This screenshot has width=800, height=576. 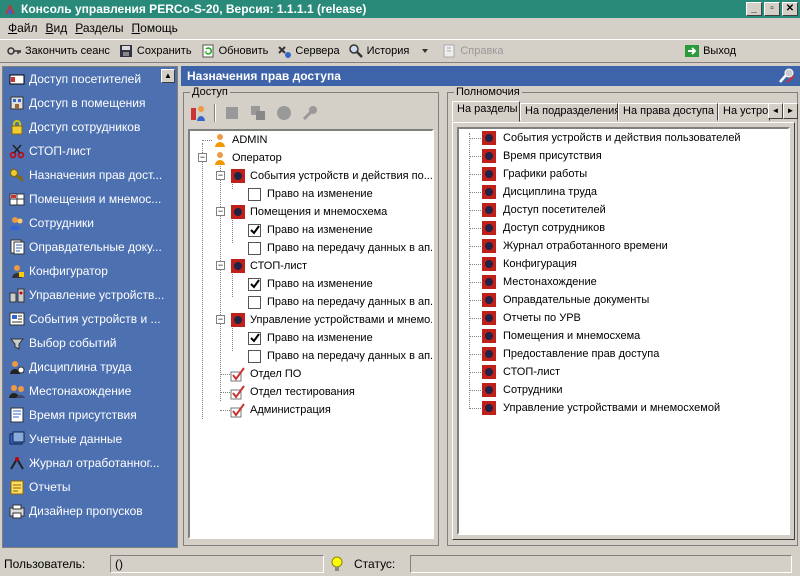 What do you see at coordinates (486, 111) in the screenshot?
I see `tab-sections: На разделы` at bounding box center [486, 111].